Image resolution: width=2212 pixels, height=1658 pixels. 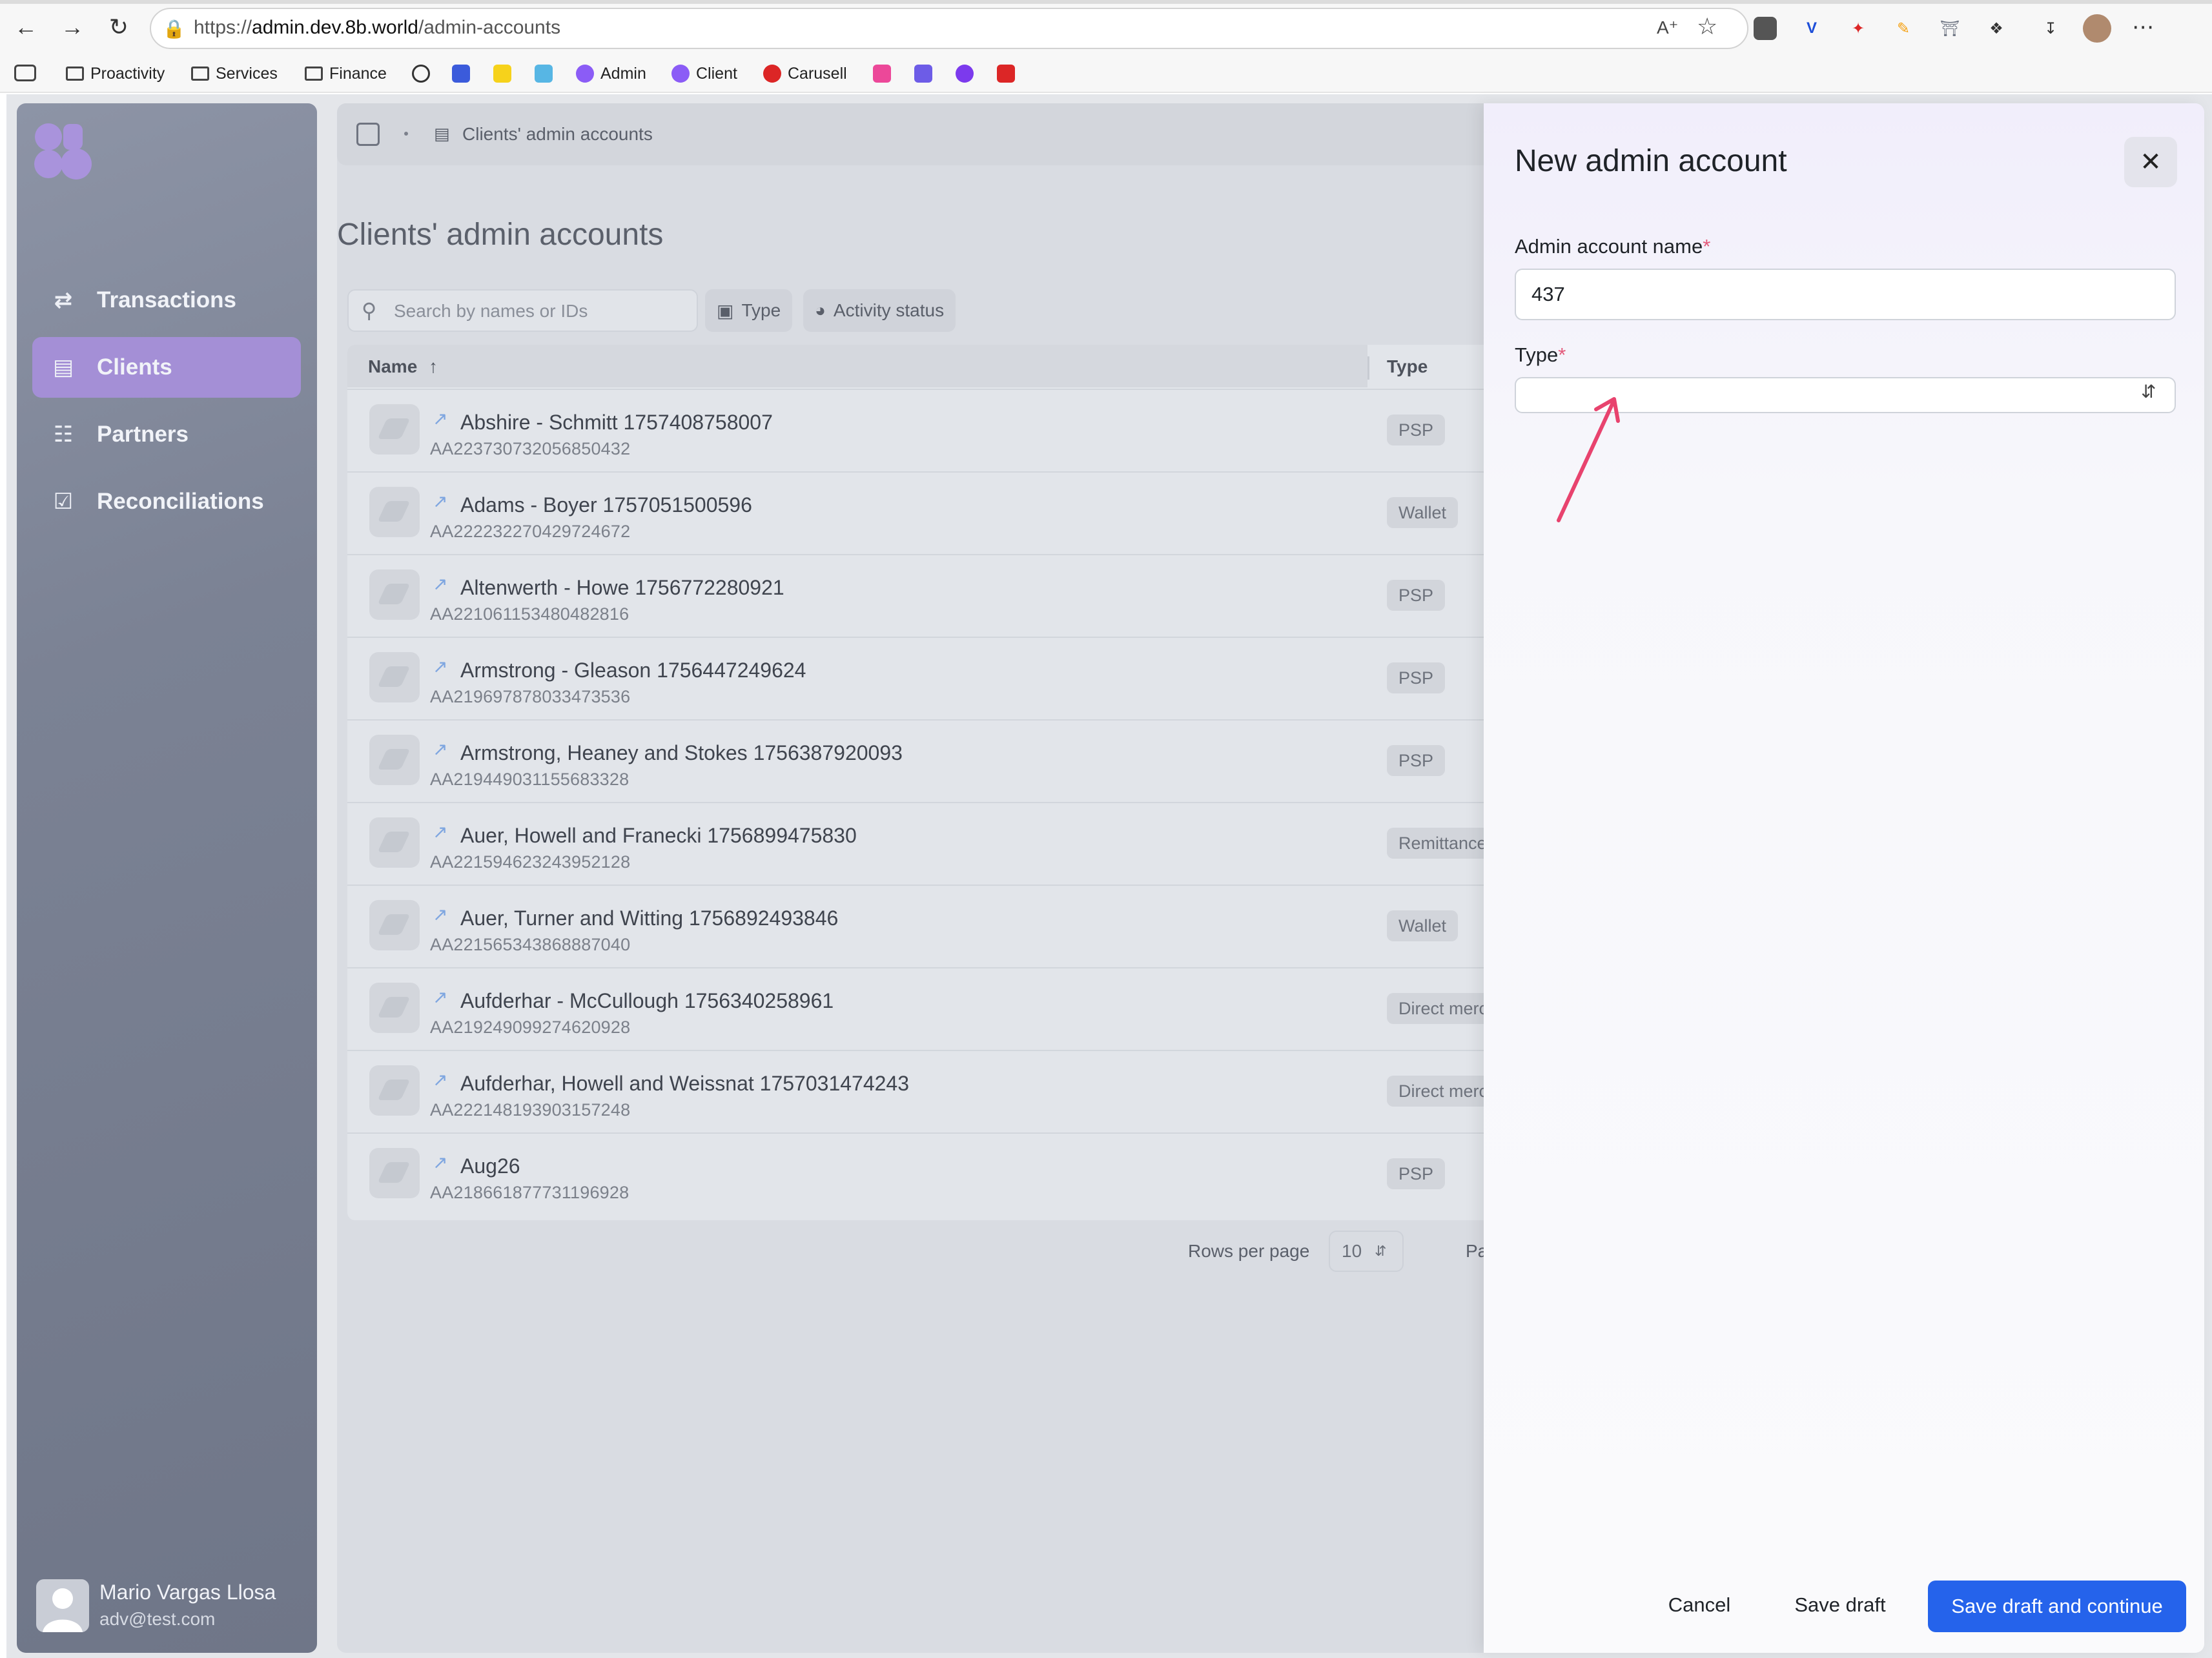 I want to click on client-name: Aug26, so click(x=490, y=1166).